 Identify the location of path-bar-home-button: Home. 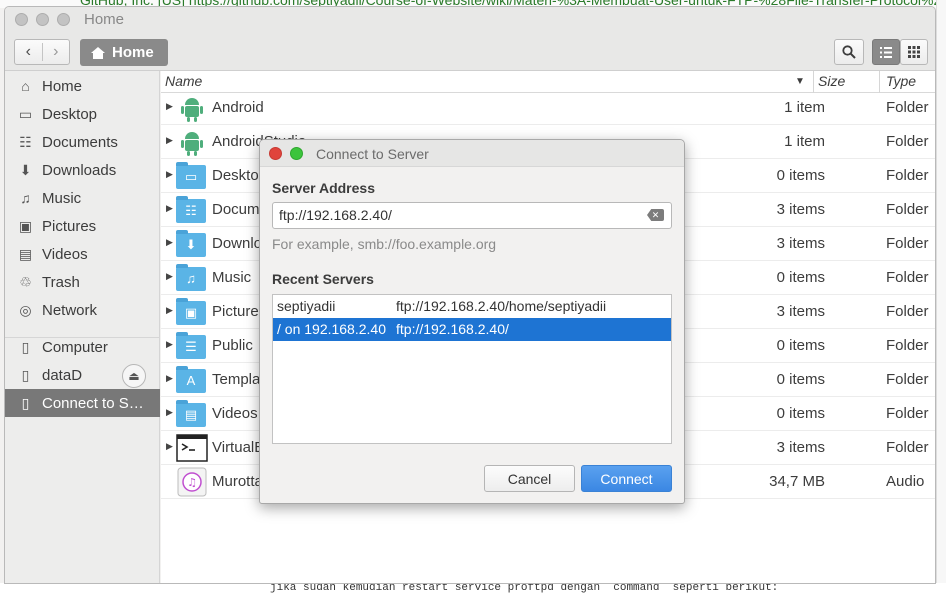
(124, 52).